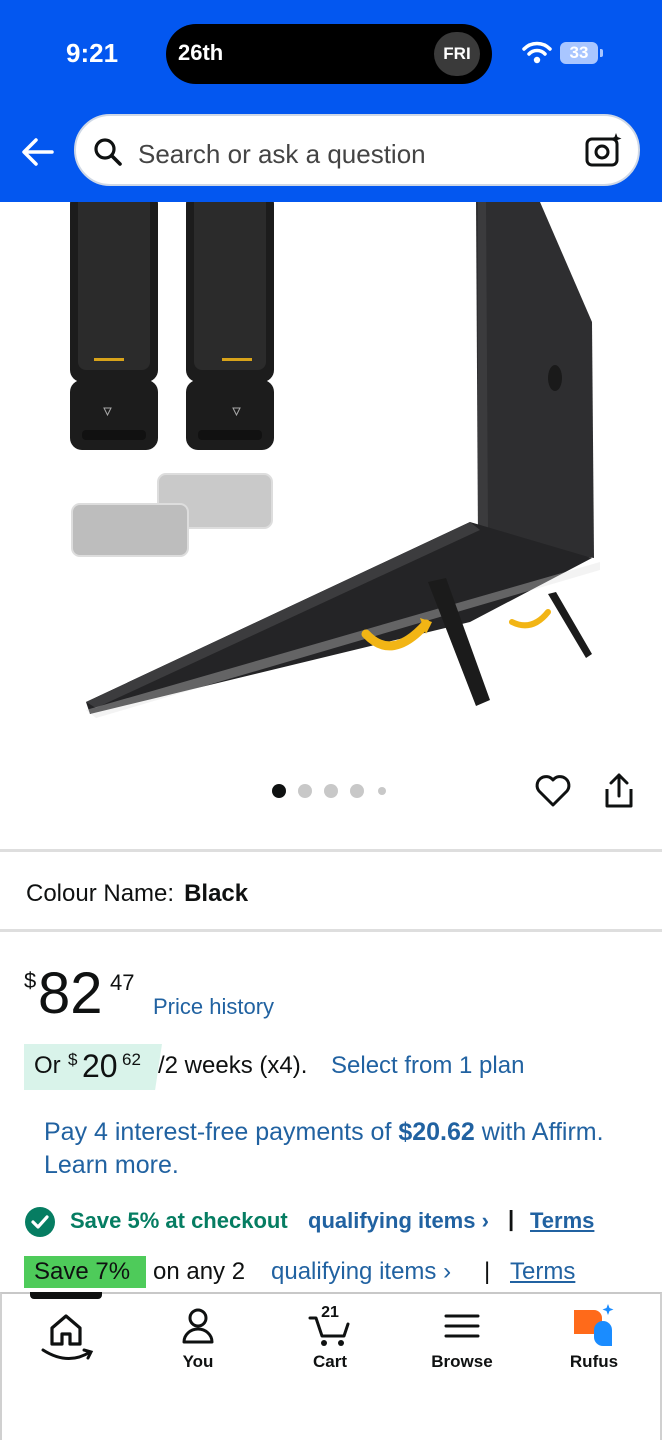  I want to click on promotion-badge-text: Save 7%, so click(82, 1271).